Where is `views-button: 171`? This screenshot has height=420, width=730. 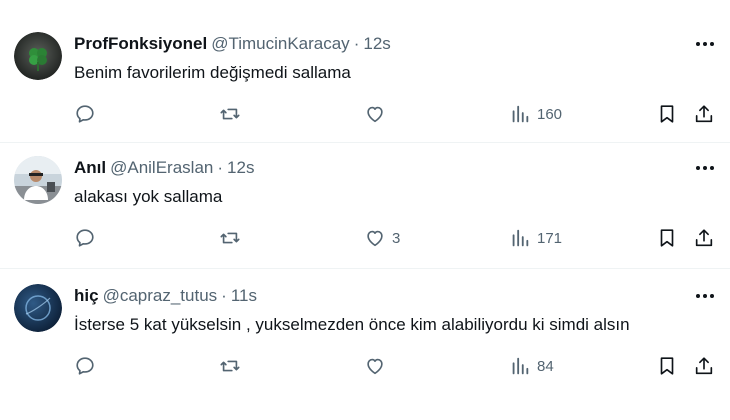
views-button: 171 is located at coordinates (535, 238).